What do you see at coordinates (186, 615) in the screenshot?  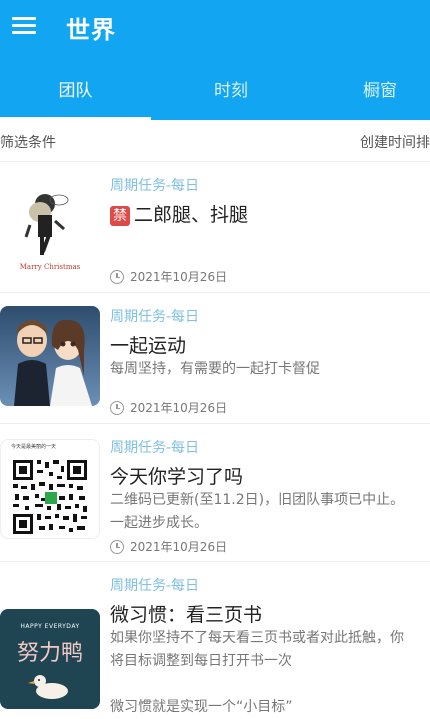 I see `item-title: 微习惯：看三页书` at bounding box center [186, 615].